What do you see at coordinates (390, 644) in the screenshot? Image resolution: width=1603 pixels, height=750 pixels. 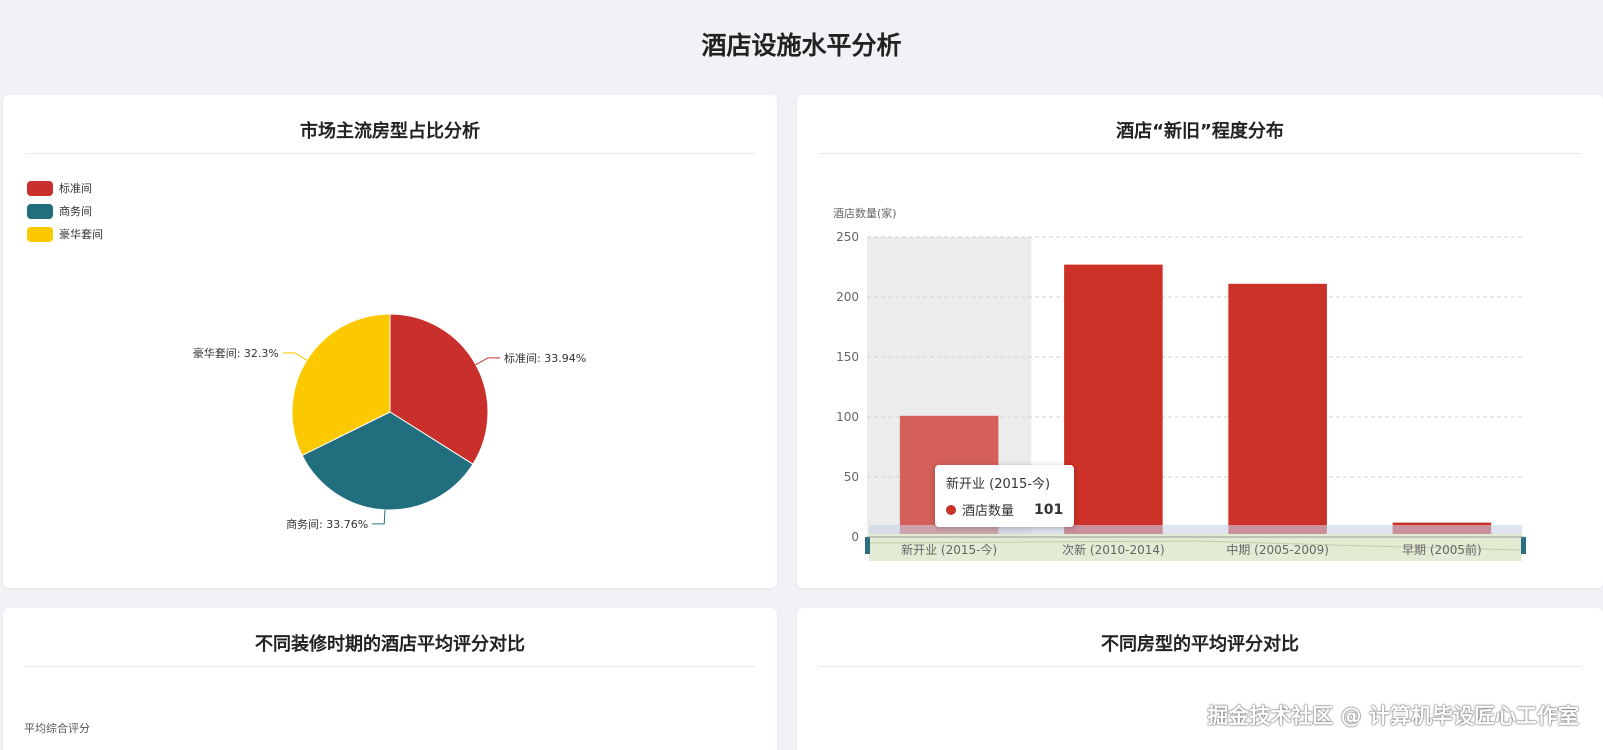 I see `renovation-card-title: 不同装修时期的酒店平均评分对比` at bounding box center [390, 644].